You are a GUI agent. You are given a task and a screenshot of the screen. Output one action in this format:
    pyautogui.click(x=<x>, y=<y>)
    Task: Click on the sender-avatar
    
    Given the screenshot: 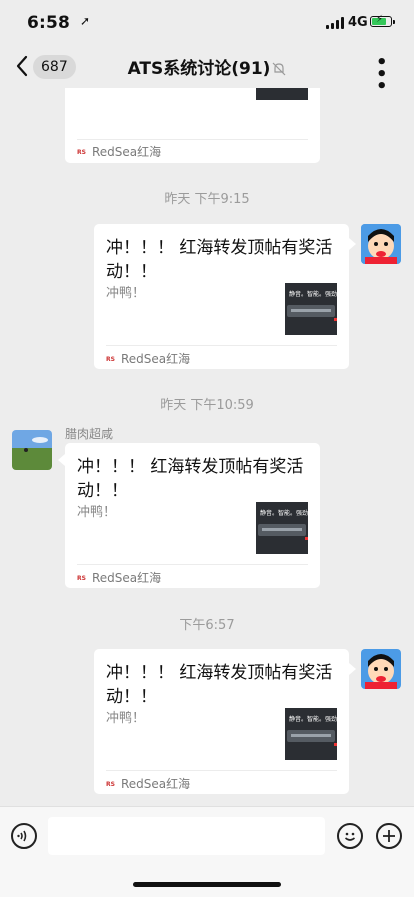 What is the action you would take?
    pyautogui.click(x=32, y=450)
    